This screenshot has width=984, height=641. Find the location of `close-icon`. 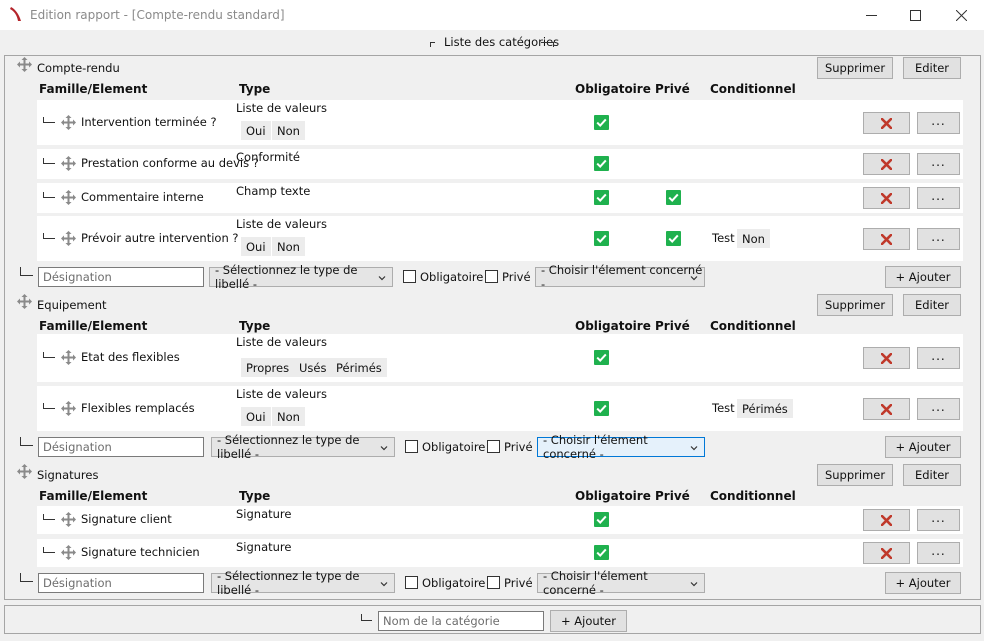

close-icon is located at coordinates (961, 15).